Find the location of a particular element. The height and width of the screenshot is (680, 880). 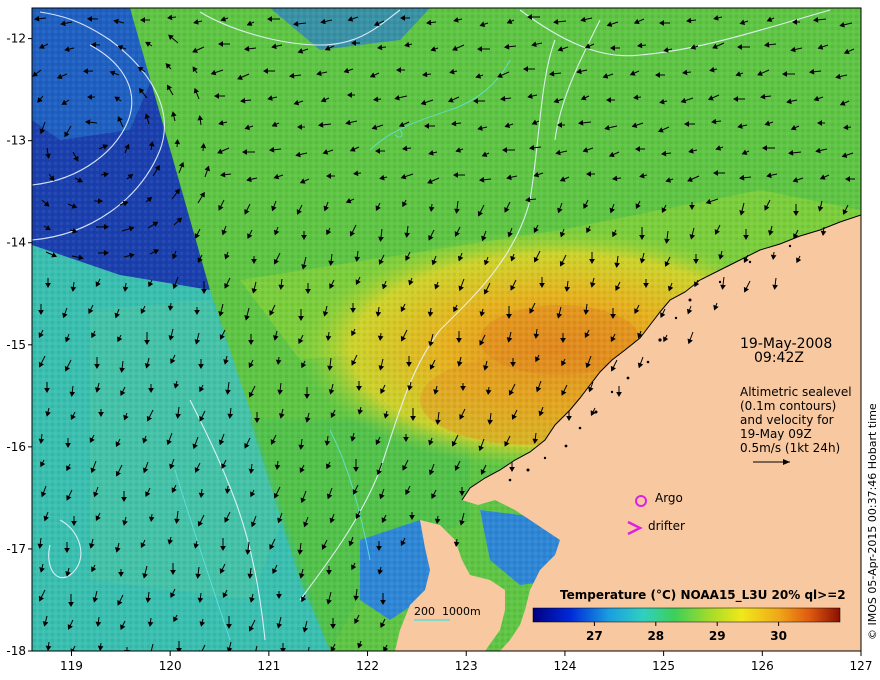

colorbar-tick-label: 28 is located at coordinates (655, 636).